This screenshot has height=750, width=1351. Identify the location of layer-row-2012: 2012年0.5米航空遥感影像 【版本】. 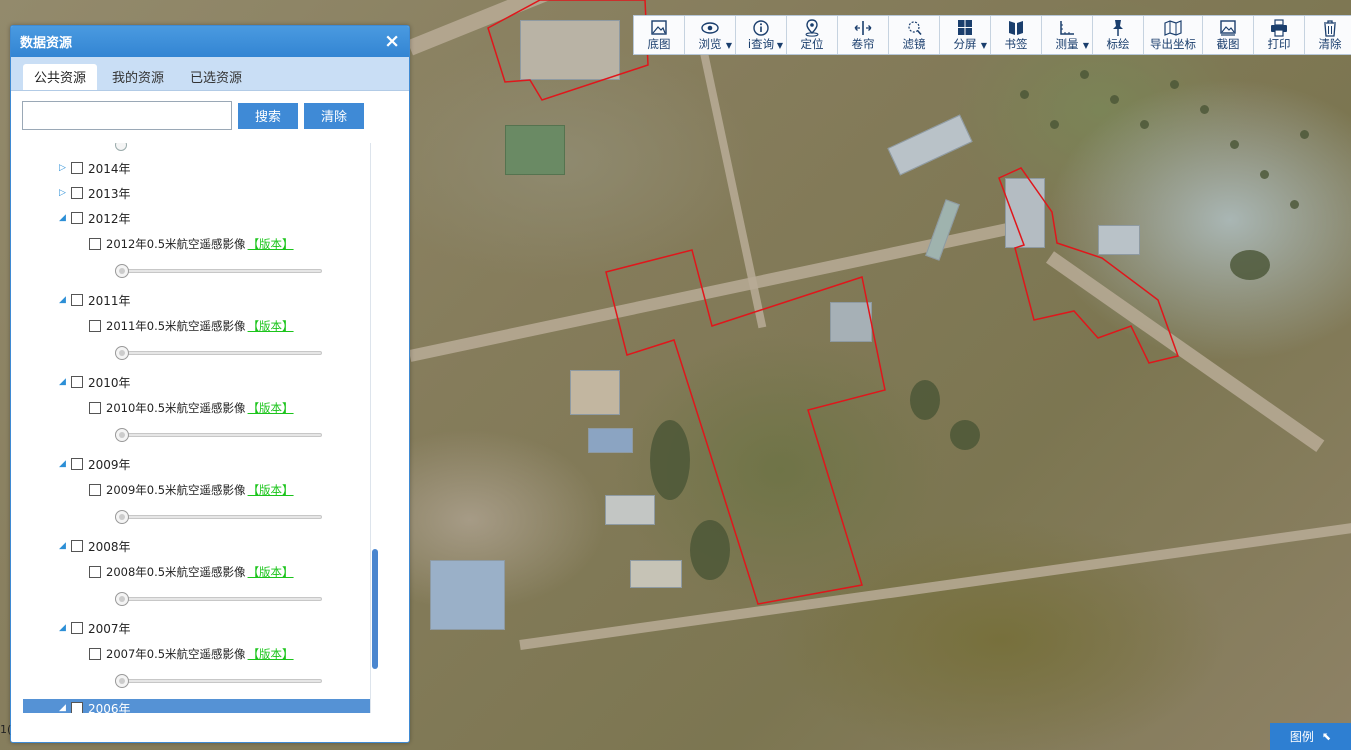
(191, 244).